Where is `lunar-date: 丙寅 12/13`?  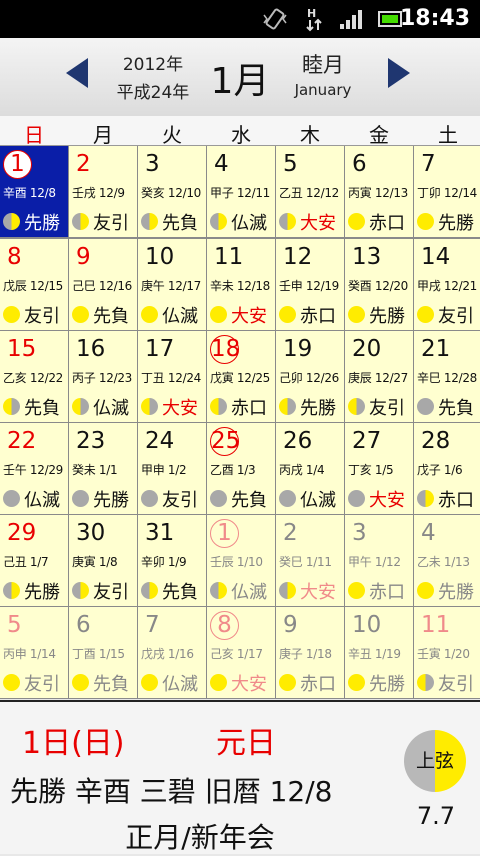
lunar-date: 丙寅 12/13 is located at coordinates (378, 193).